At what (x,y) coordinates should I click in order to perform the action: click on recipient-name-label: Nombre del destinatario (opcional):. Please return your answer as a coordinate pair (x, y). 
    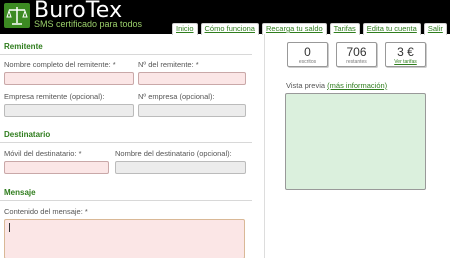
    Looking at the image, I should click on (173, 153).